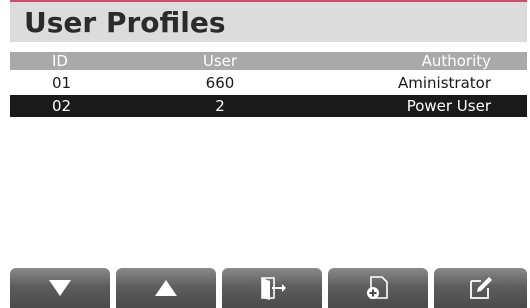 This screenshot has height=308, width=530. What do you see at coordinates (268, 106) in the screenshot?
I see `table-row-selected: 02 2 Power User` at bounding box center [268, 106].